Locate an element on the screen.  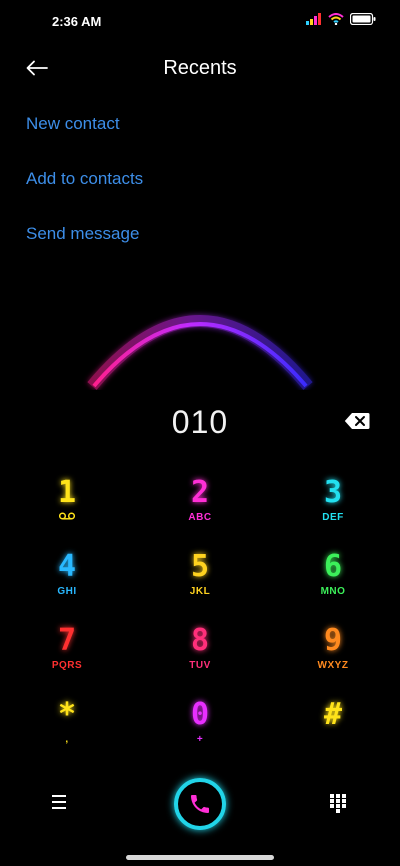
dialpad-toggle-button is located at coordinates (339, 804).